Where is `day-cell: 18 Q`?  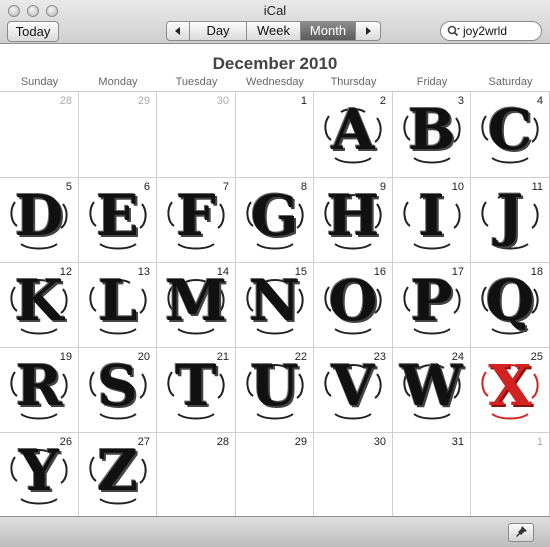 day-cell: 18 Q is located at coordinates (510, 305).